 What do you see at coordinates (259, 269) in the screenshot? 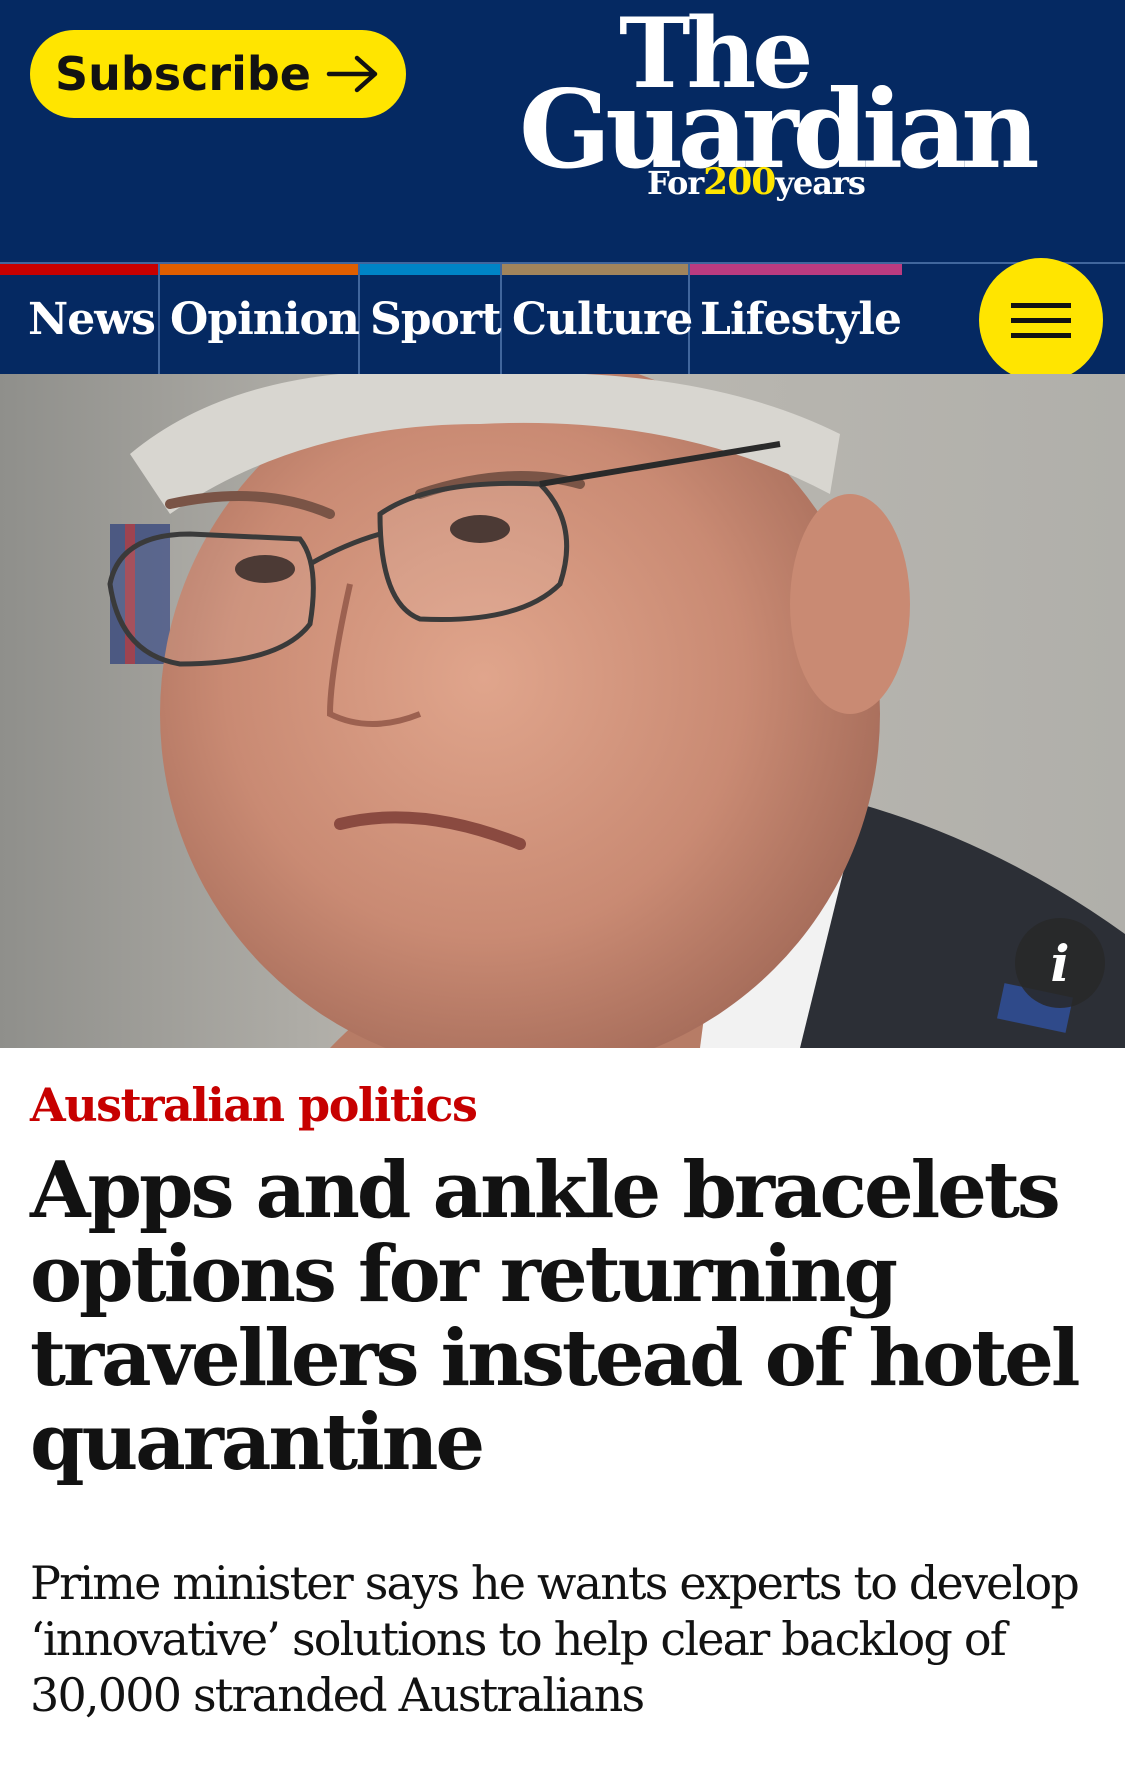
I see `nav-bar-opinion` at bounding box center [259, 269].